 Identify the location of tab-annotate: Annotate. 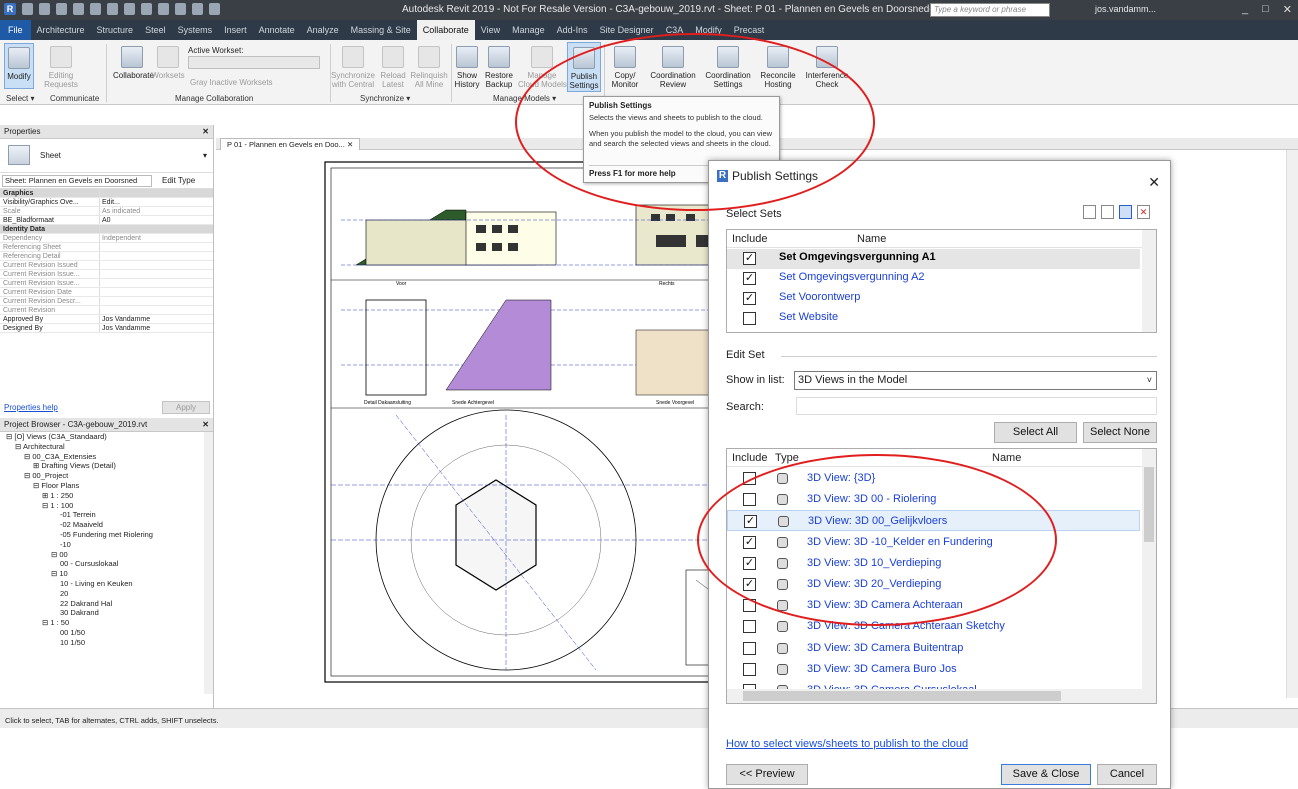
(277, 30).